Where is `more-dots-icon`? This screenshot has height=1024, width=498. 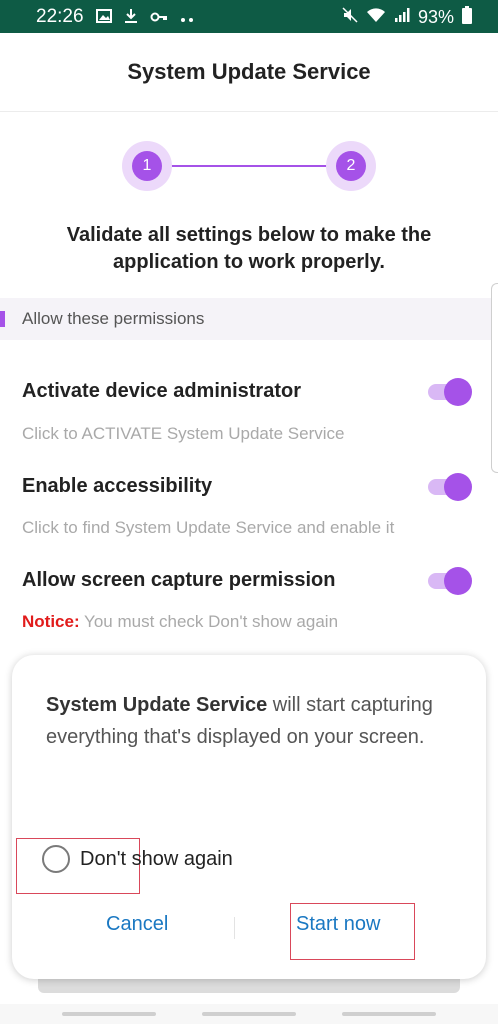 more-dots-icon is located at coordinates (187, 19).